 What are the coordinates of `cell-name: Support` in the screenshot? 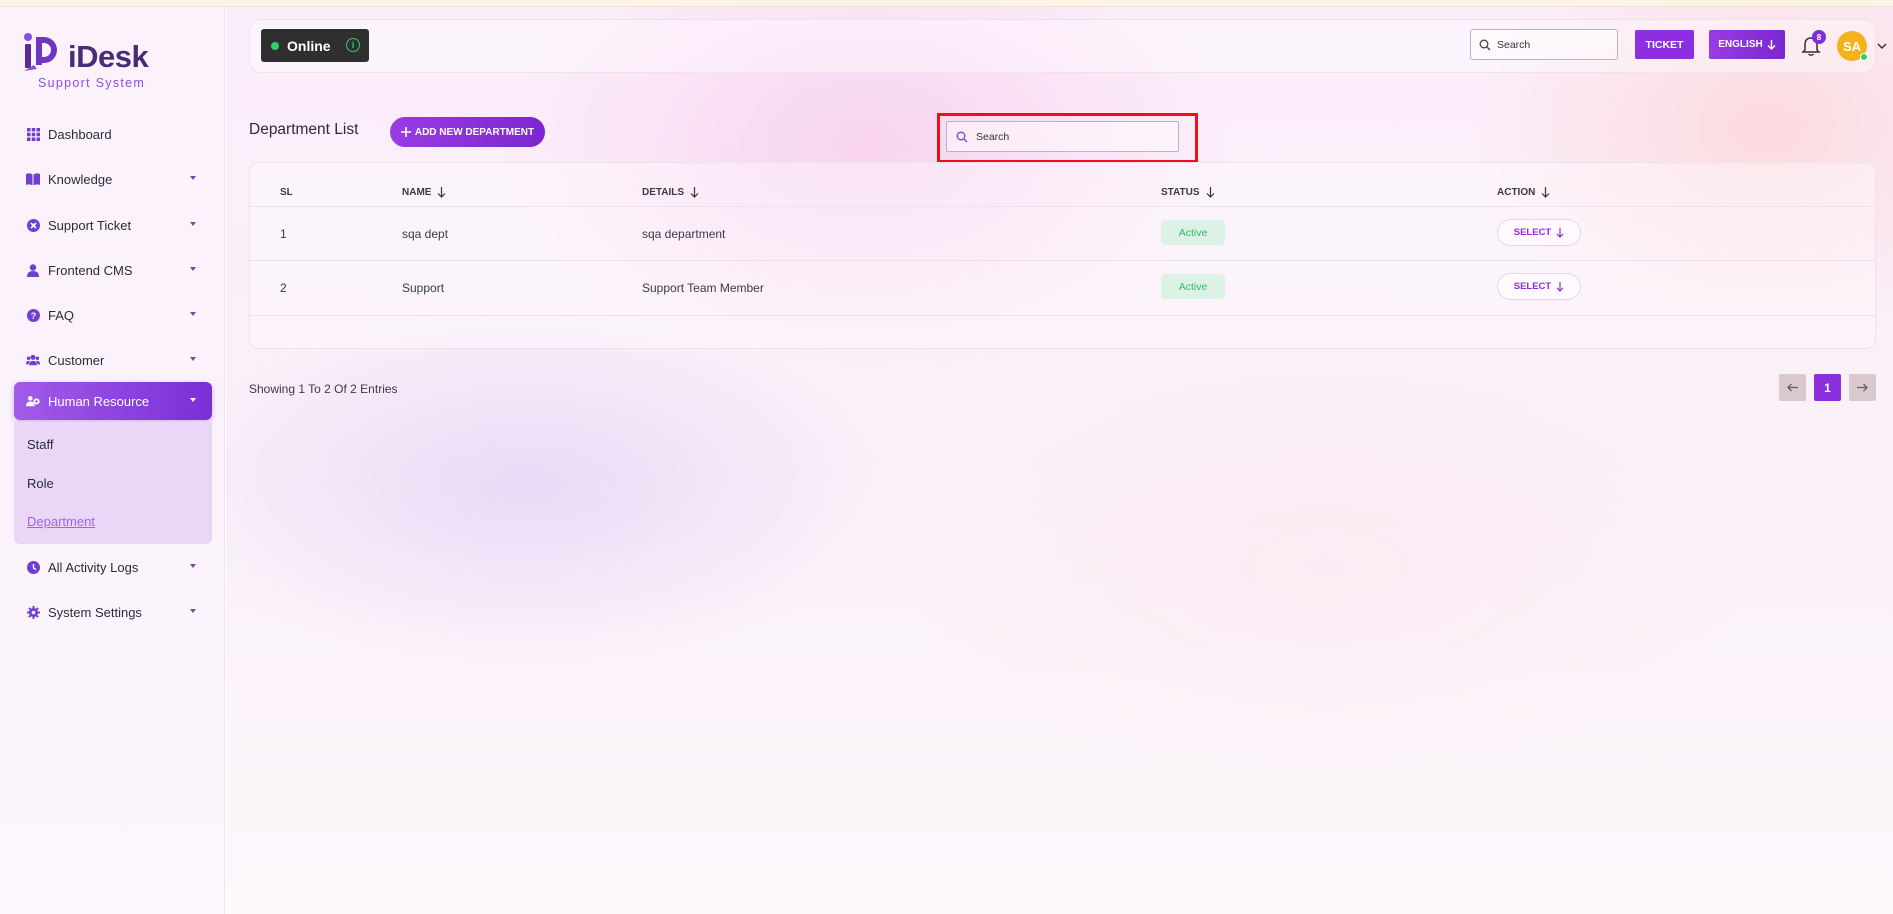 It's located at (423, 288).